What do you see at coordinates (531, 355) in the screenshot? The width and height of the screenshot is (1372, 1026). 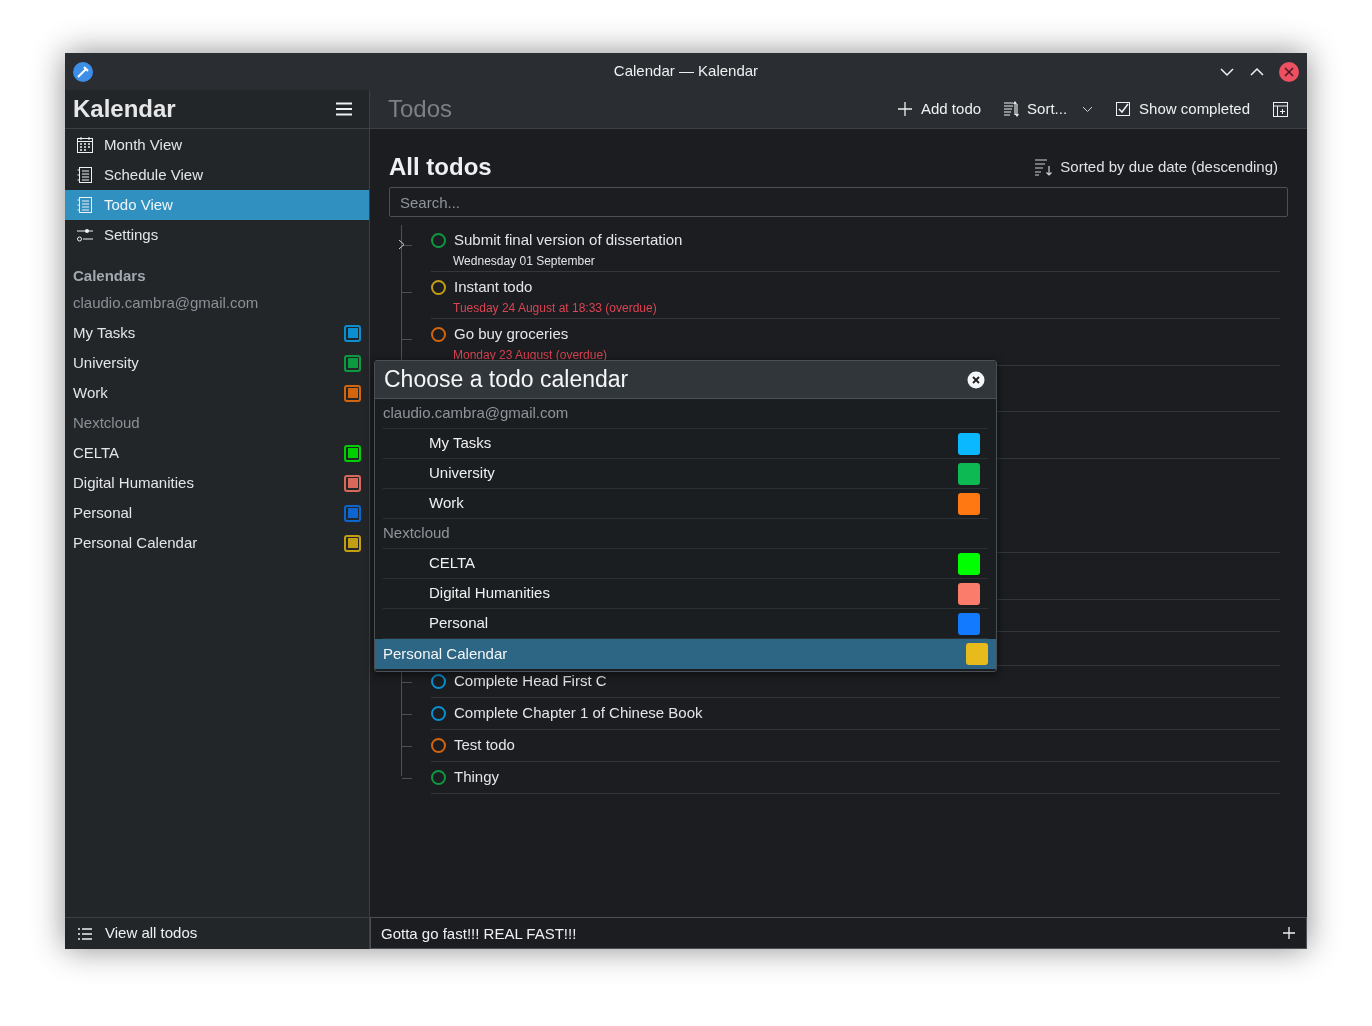 I see `due-date: Monday 23 August (overdue)` at bounding box center [531, 355].